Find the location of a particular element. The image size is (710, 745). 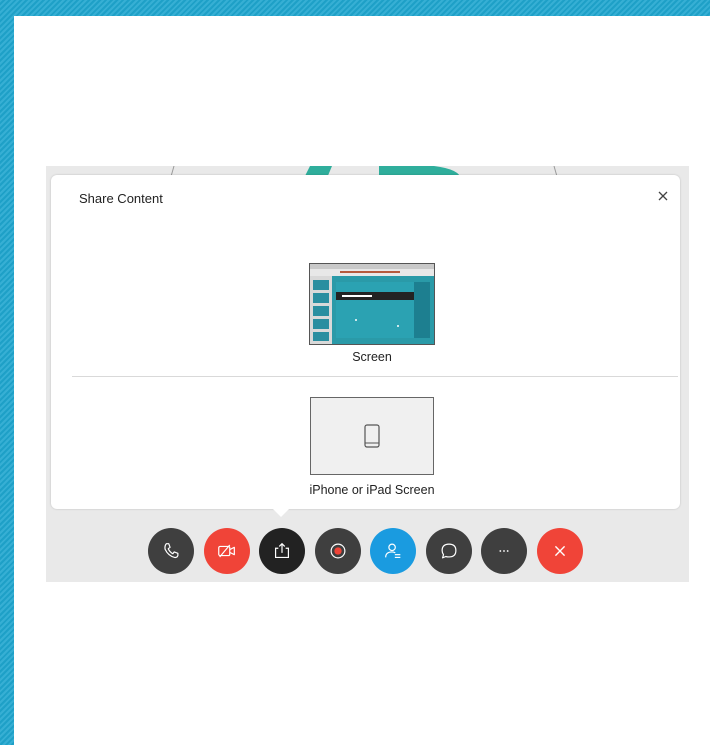

screen-preview-image is located at coordinates (372, 304).